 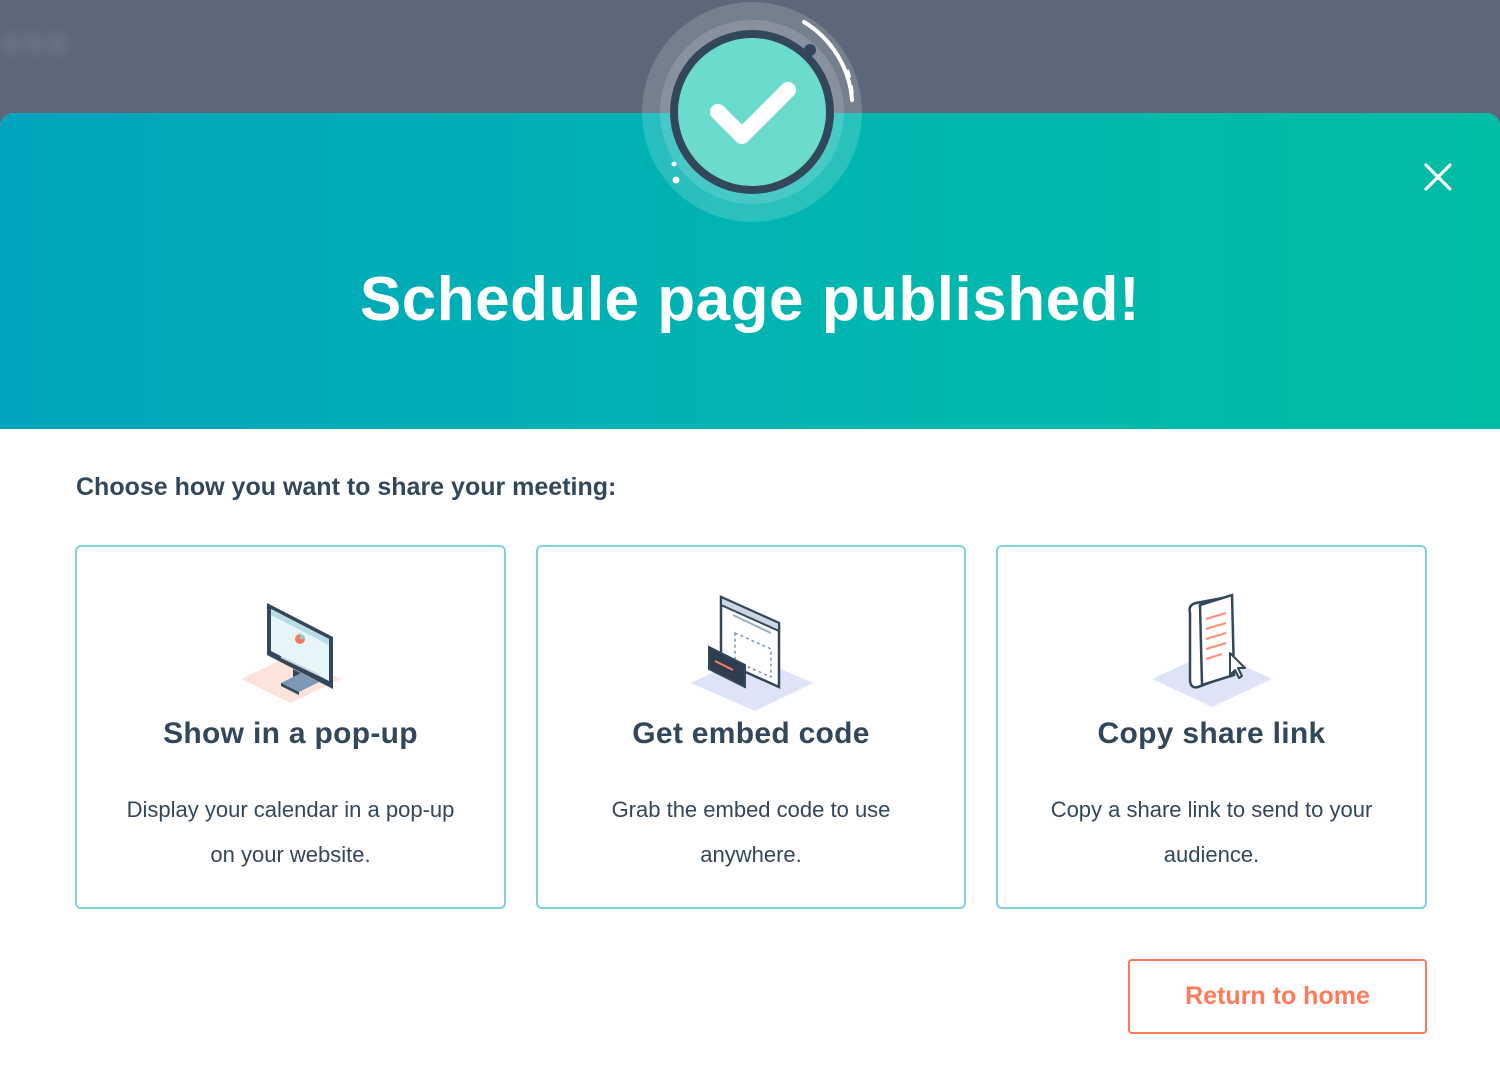 What do you see at coordinates (751, 733) in the screenshot?
I see `option-title: Get embed code` at bounding box center [751, 733].